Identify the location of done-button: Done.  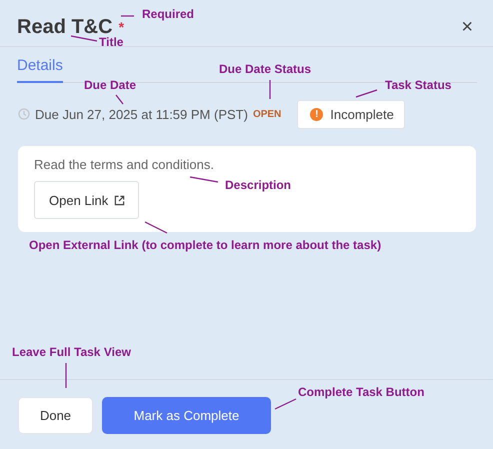
(55, 415).